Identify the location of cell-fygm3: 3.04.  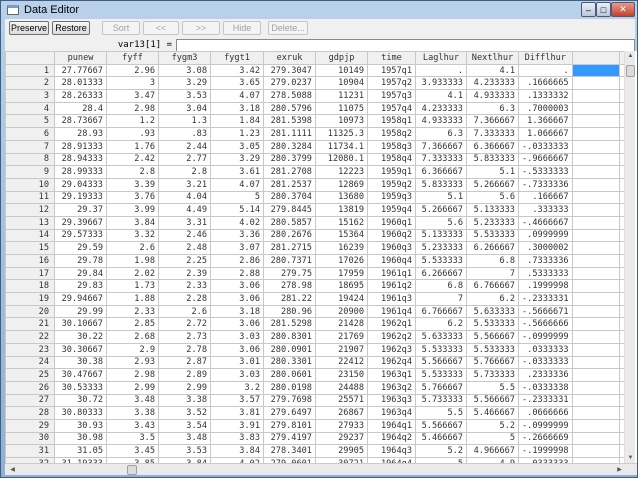
(184, 108).